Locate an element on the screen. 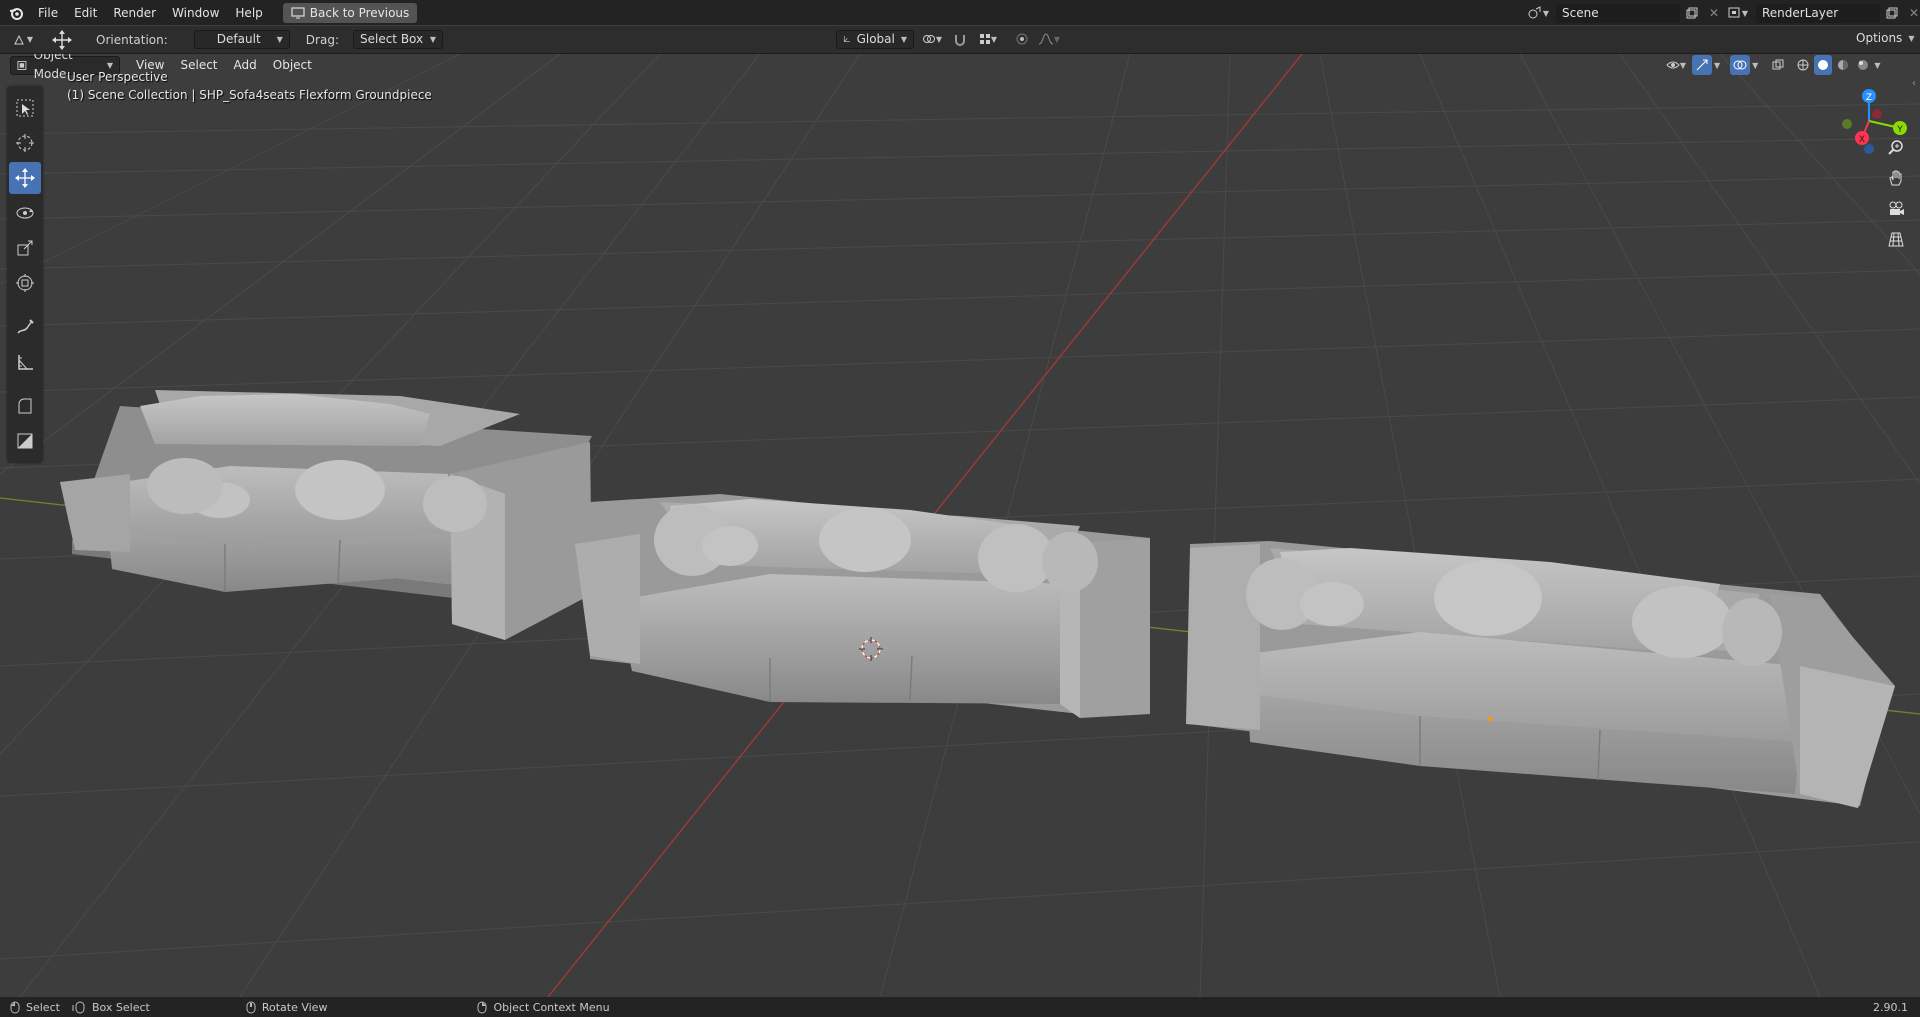 The image size is (1920, 1017). transform-orientation-value: Global is located at coordinates (875, 38).